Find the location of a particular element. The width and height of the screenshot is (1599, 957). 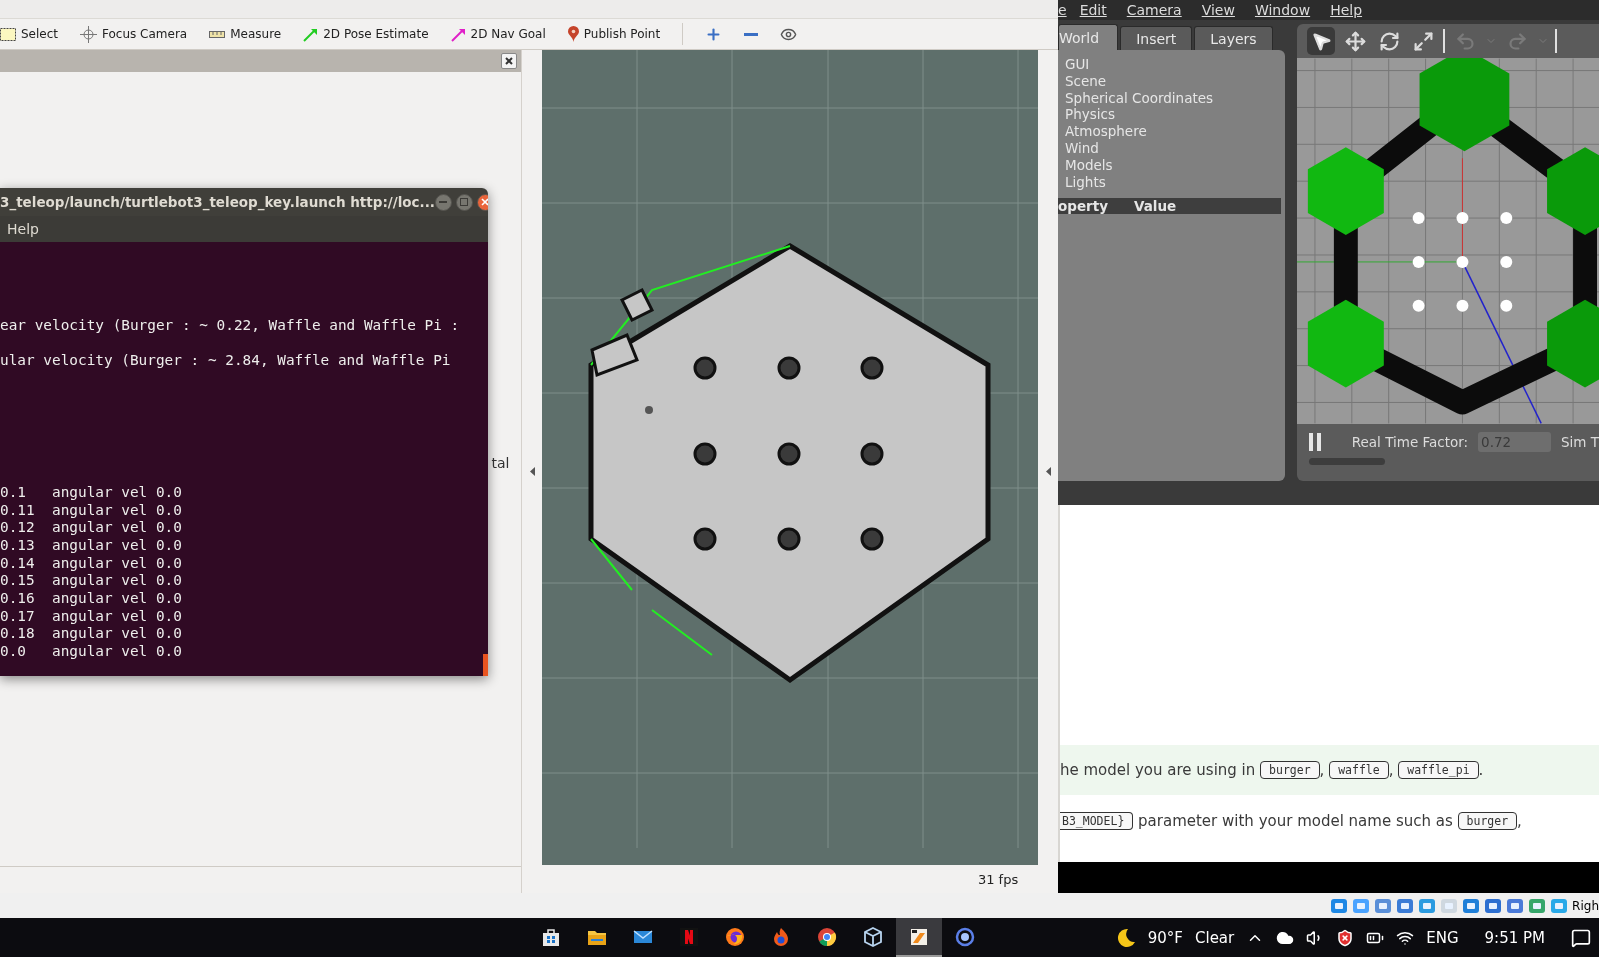

crosshair-icon is located at coordinates (89, 34).